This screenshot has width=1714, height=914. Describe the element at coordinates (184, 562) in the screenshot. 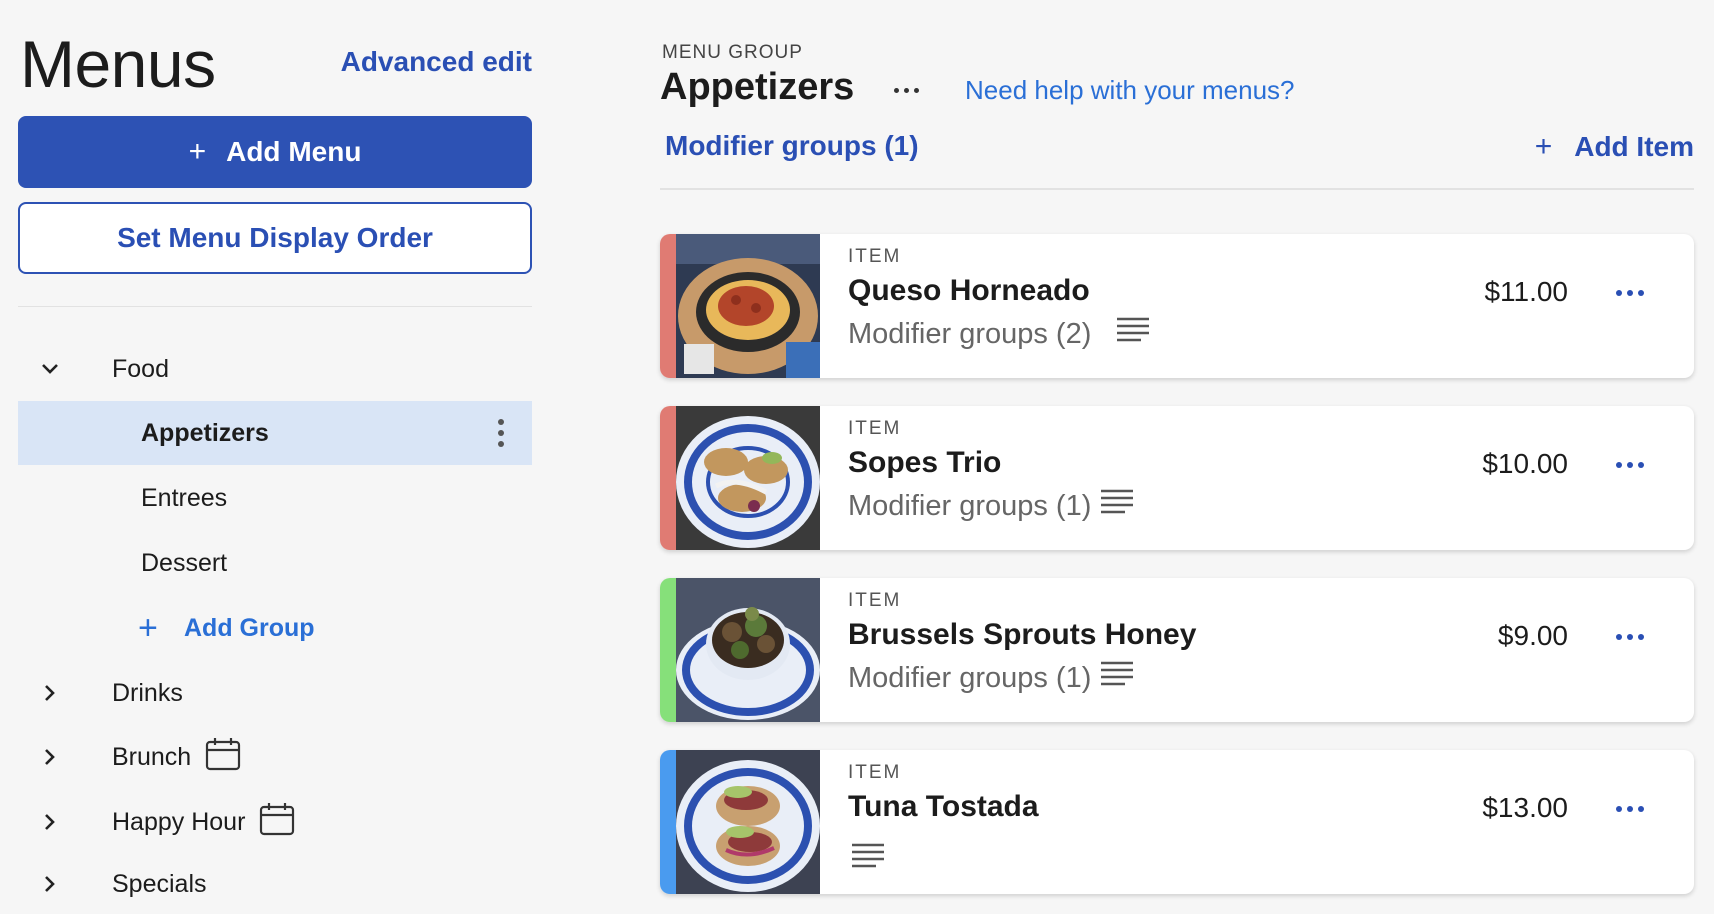

I see `group-item-label: Dessert` at that location.